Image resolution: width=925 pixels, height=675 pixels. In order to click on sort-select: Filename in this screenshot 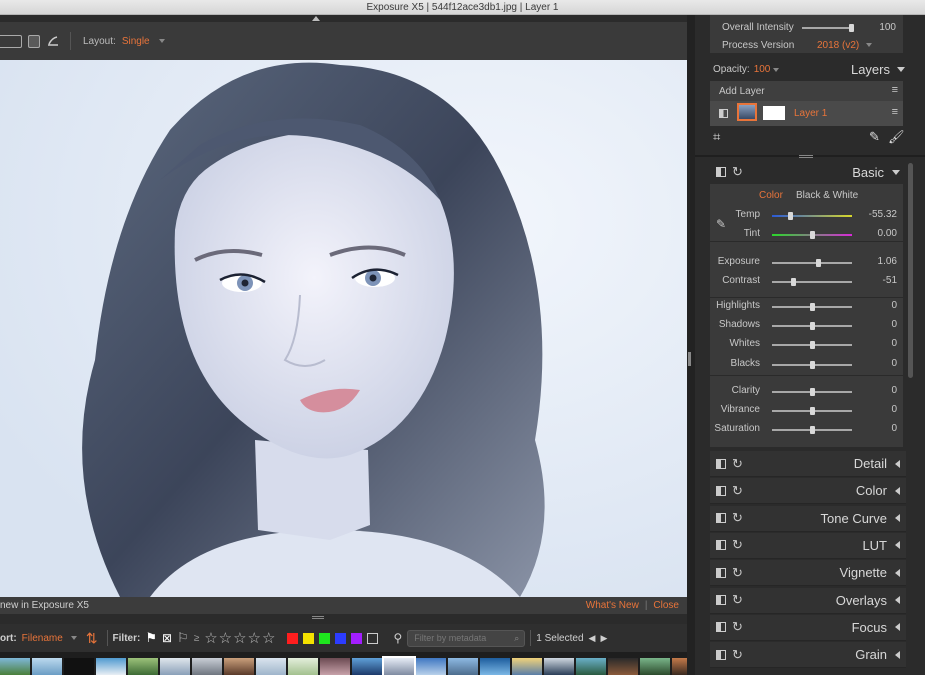, I will do `click(42, 638)`.